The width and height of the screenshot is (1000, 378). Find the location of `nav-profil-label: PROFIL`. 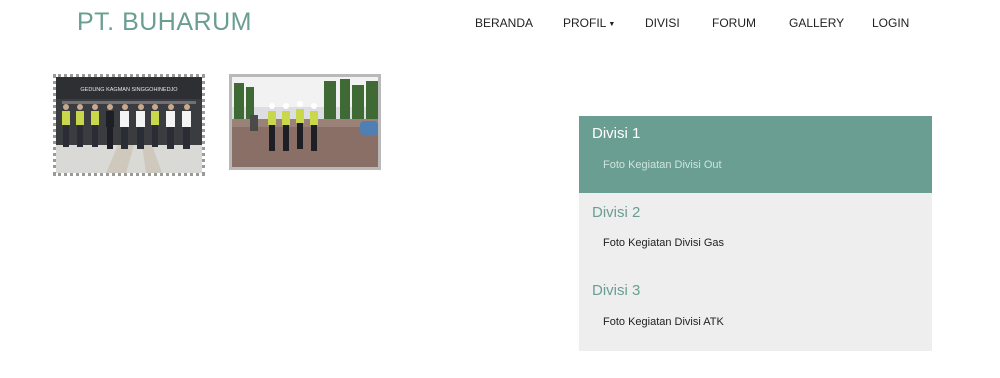

nav-profil-label: PROFIL is located at coordinates (585, 23).